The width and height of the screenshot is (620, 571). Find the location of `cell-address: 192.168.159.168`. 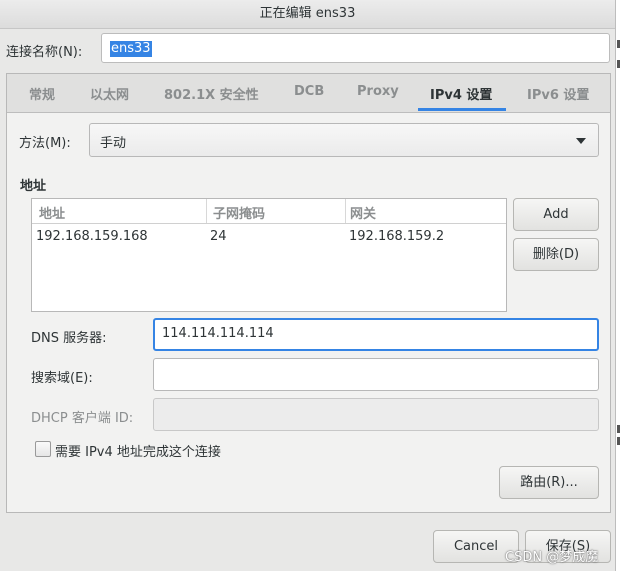

cell-address: 192.168.159.168 is located at coordinates (92, 236).